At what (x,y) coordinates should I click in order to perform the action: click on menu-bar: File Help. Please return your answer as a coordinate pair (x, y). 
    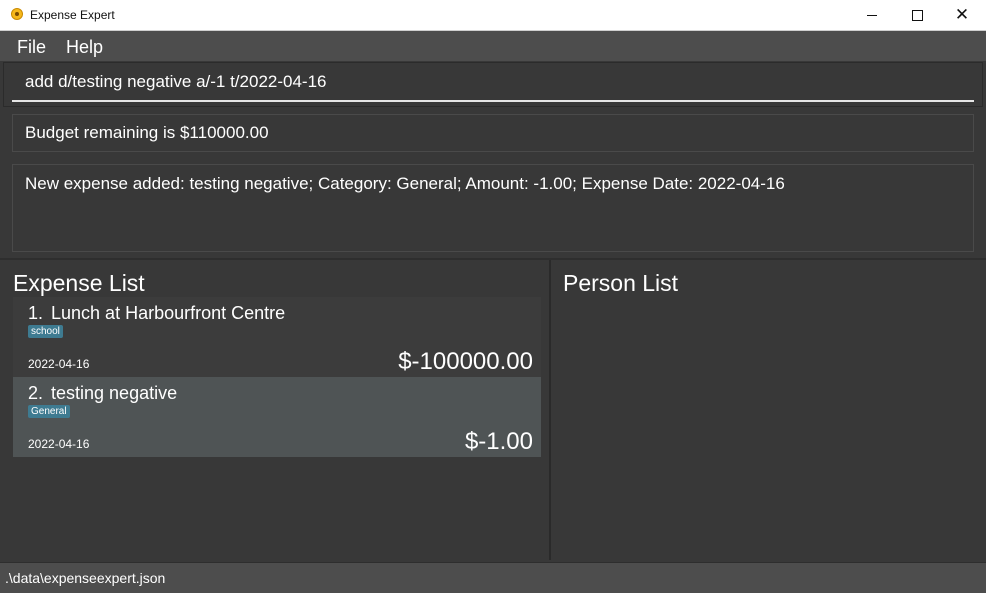
    Looking at the image, I should click on (493, 46).